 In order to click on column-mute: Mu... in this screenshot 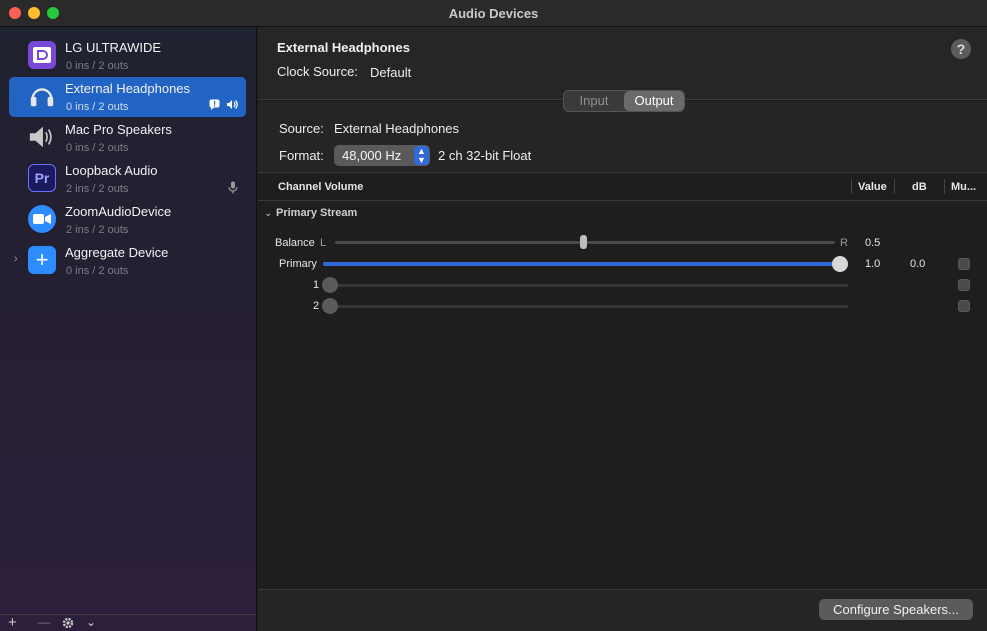, I will do `click(963, 187)`.